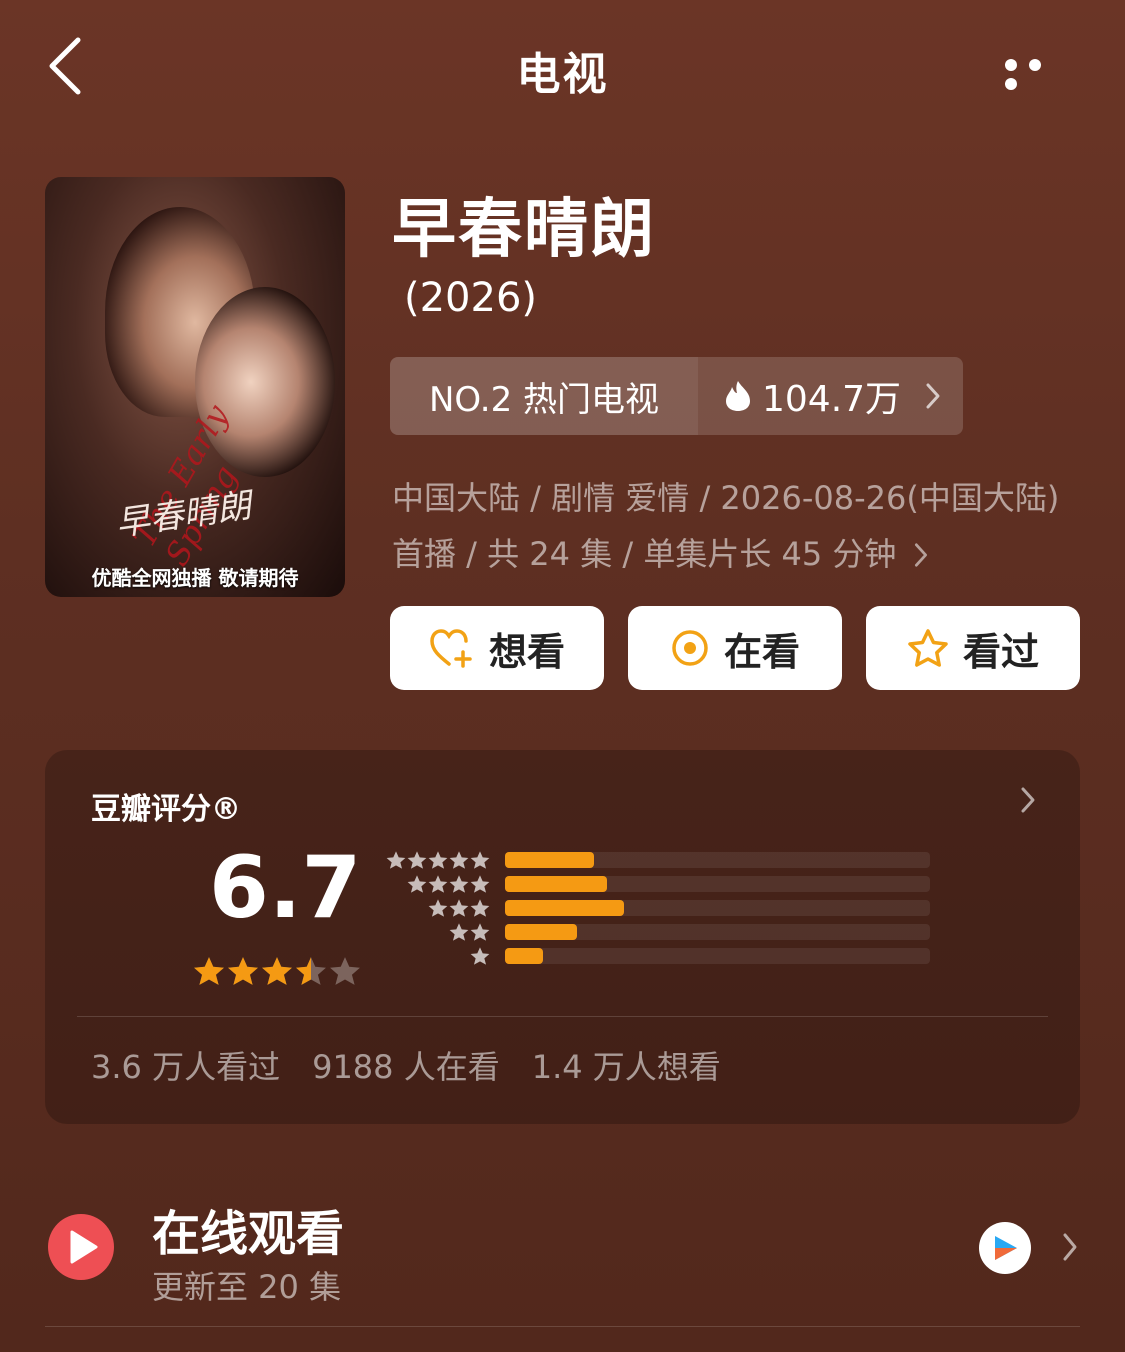 The image size is (1125, 1352). I want to click on poster-script-title: 早春晴朗, so click(183, 515).